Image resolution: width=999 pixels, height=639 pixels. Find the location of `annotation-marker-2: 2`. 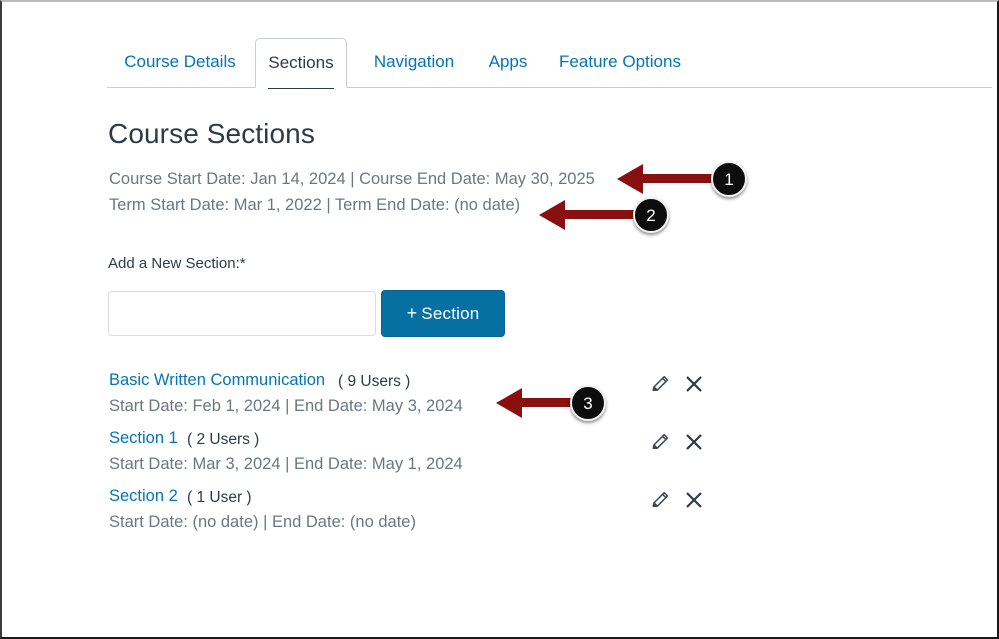

annotation-marker-2: 2 is located at coordinates (651, 215).